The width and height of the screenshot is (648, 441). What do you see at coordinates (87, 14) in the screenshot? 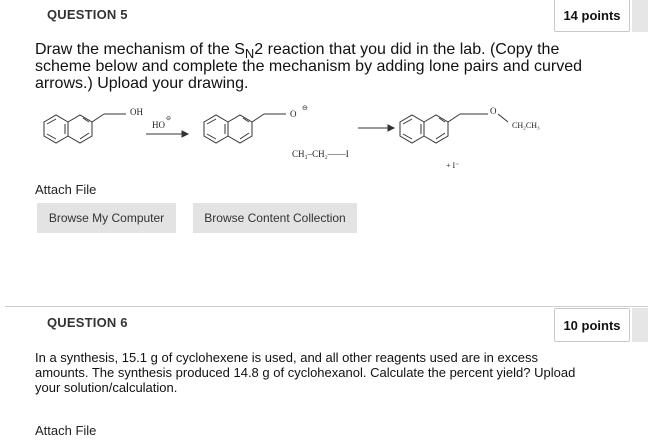
I see `question-5-title: QUESTION 5` at bounding box center [87, 14].